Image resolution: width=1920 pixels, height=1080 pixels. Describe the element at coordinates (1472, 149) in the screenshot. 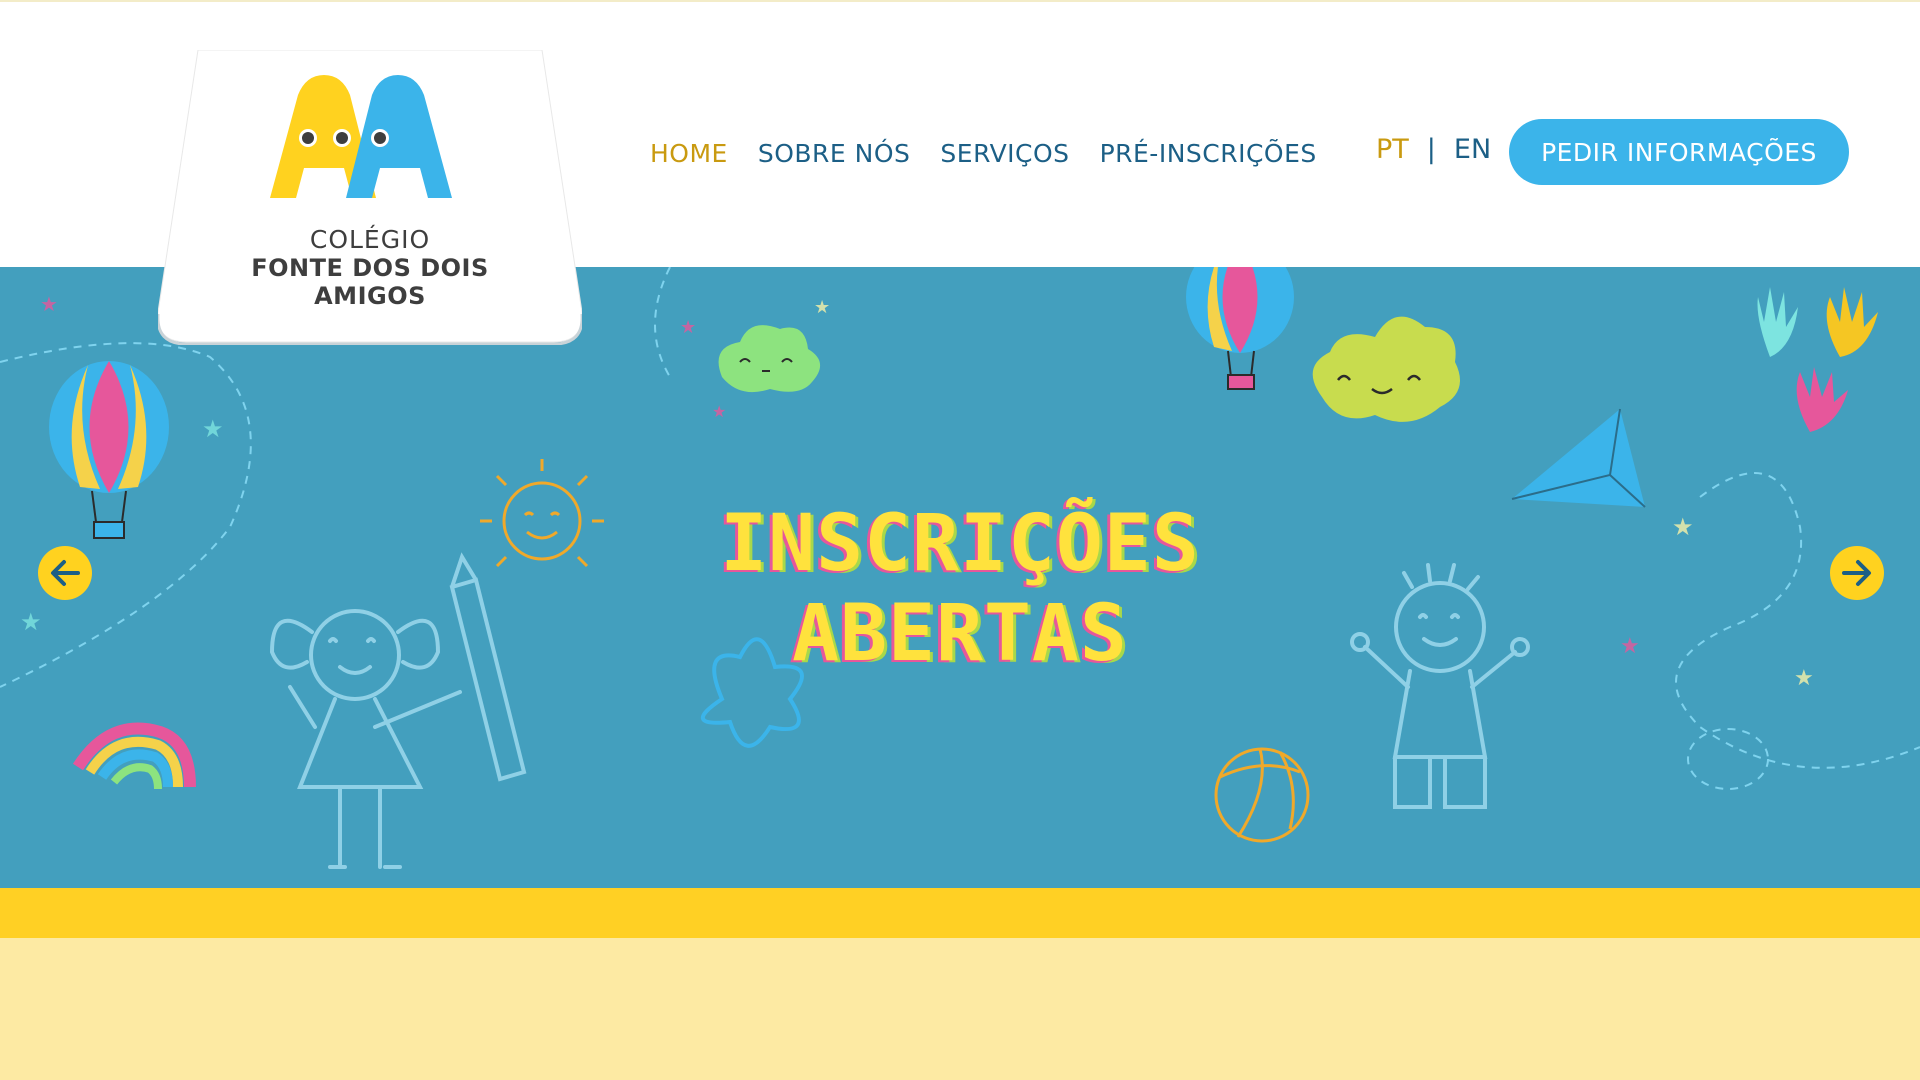

I see `lang-en: EN` at that location.